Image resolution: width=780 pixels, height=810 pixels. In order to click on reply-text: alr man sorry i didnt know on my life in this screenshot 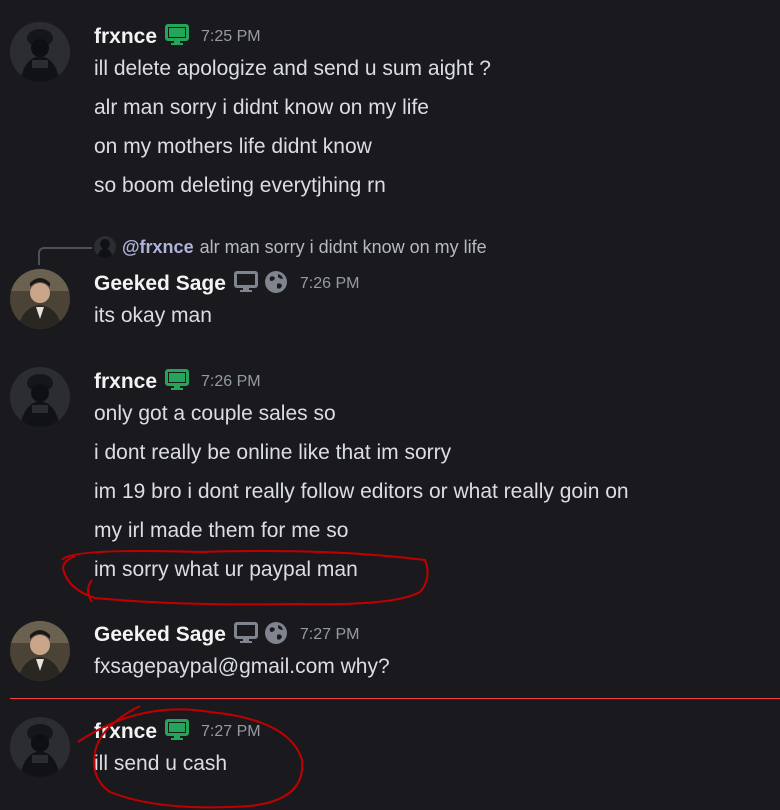, I will do `click(343, 246)`.